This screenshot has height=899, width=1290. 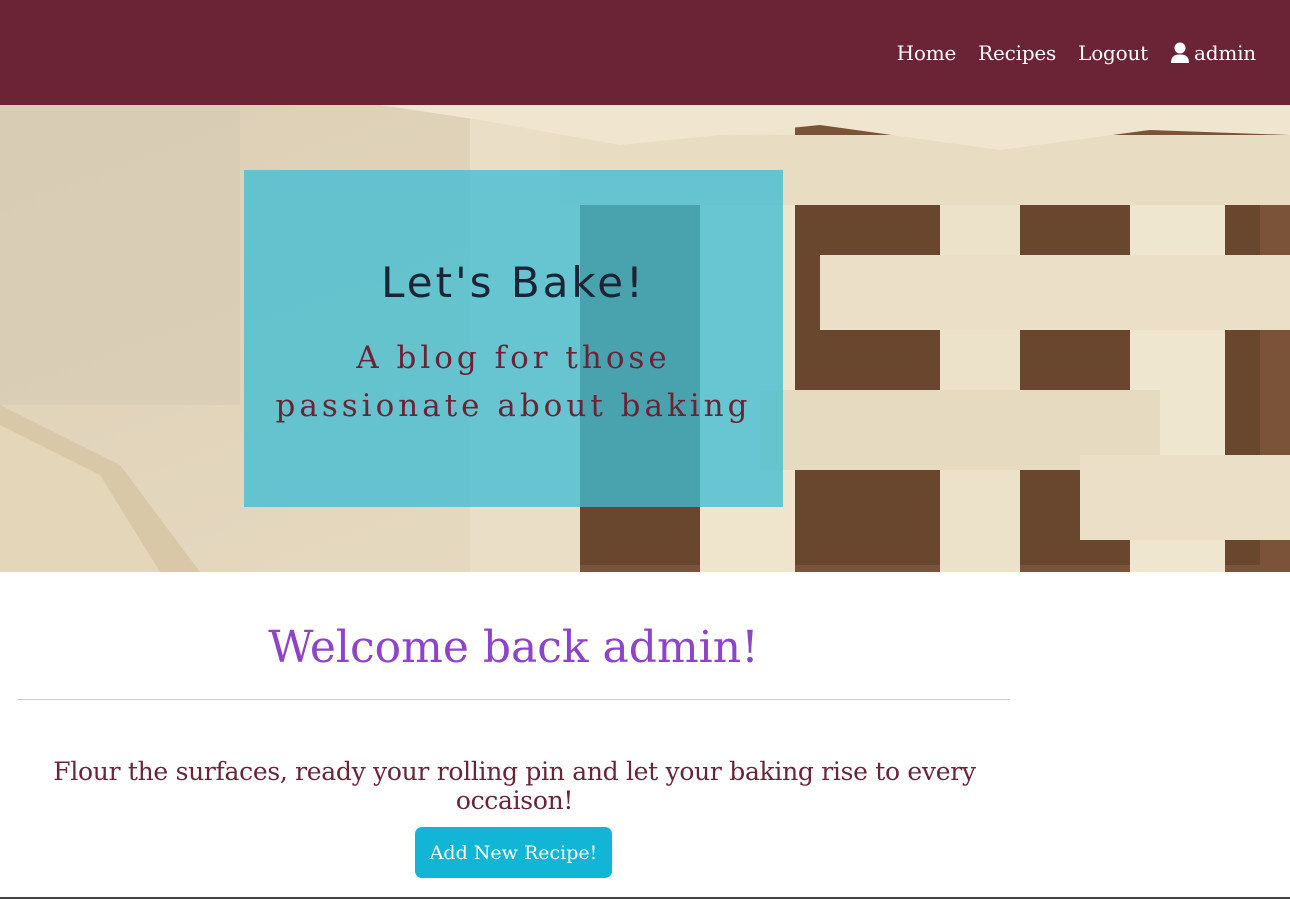 I want to click on navbar: Home Recipes Logout admin, so click(x=645, y=52).